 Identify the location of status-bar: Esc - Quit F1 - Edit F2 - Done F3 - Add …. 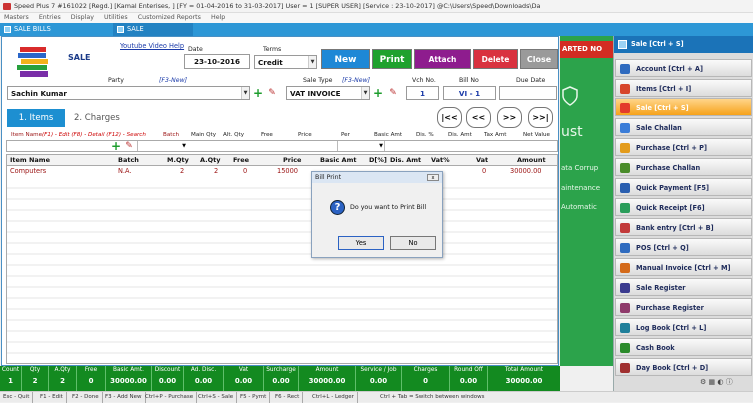
(376, 397).